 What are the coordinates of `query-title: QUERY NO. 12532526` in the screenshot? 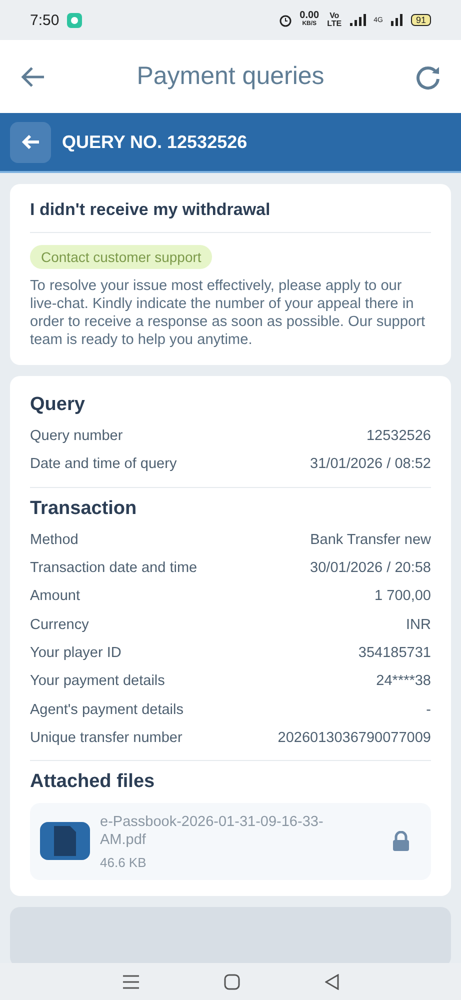 It's located at (155, 142).